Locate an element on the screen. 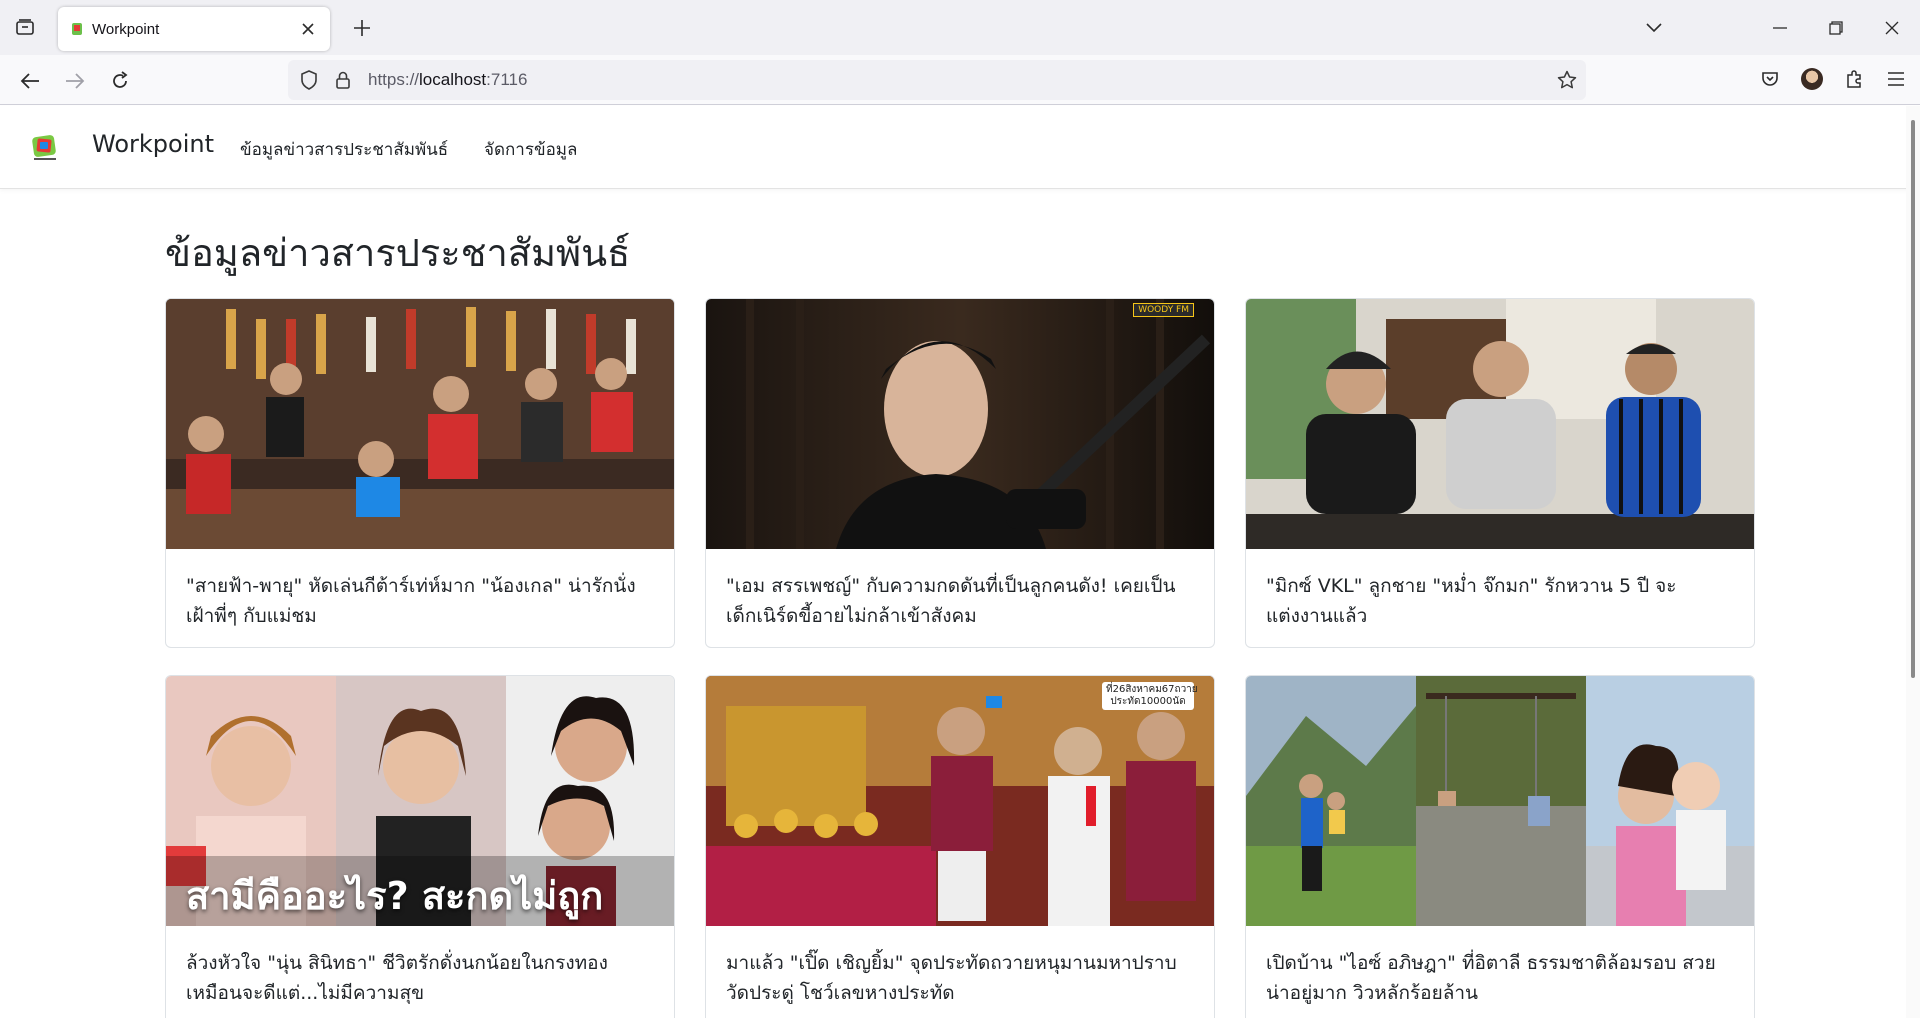  news-card-image: WOODY FM is located at coordinates (960, 424).